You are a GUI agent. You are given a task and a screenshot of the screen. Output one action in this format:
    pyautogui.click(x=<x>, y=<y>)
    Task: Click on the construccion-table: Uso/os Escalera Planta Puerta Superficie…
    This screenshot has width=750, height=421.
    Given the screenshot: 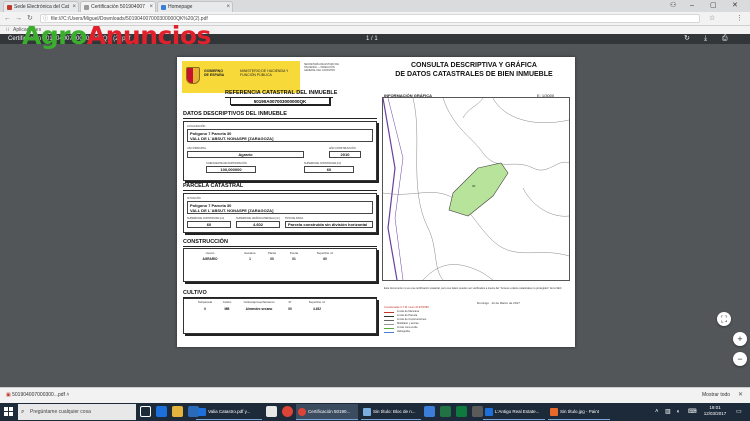 What is the action you would take?
    pyautogui.click(x=280, y=265)
    